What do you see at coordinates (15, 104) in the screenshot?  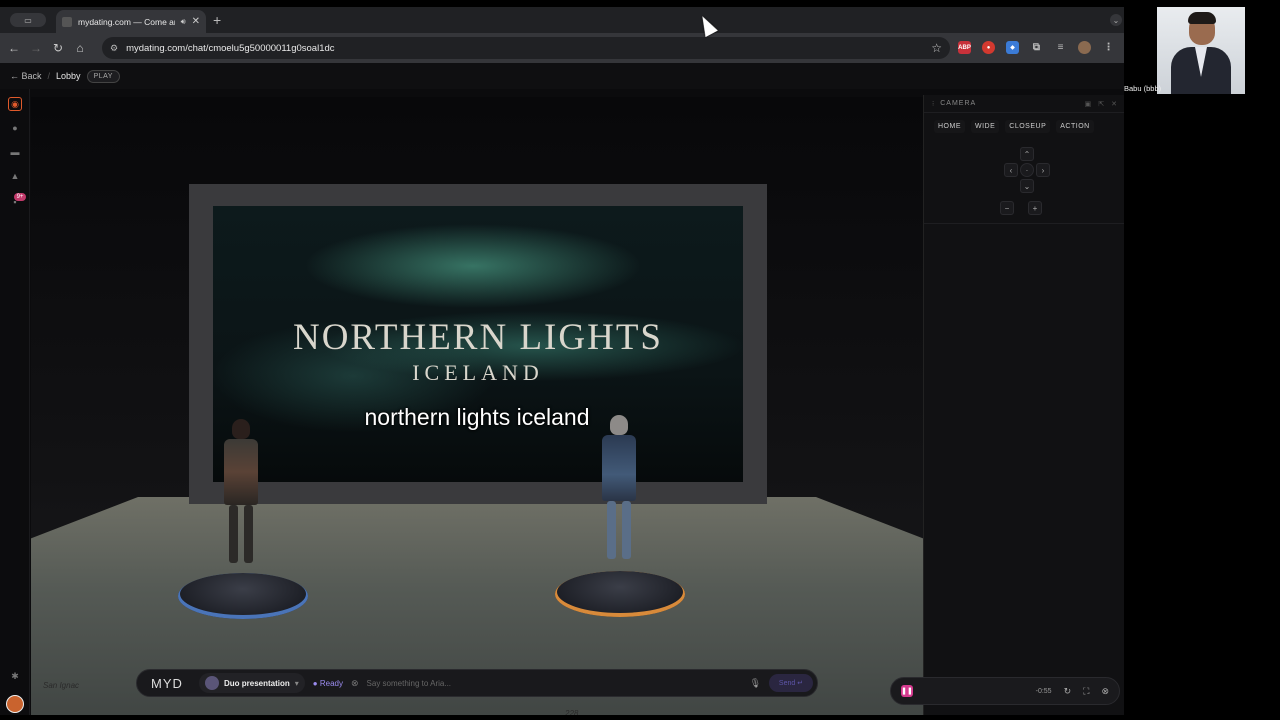 I see `camera-icon: ◉` at bounding box center [15, 104].